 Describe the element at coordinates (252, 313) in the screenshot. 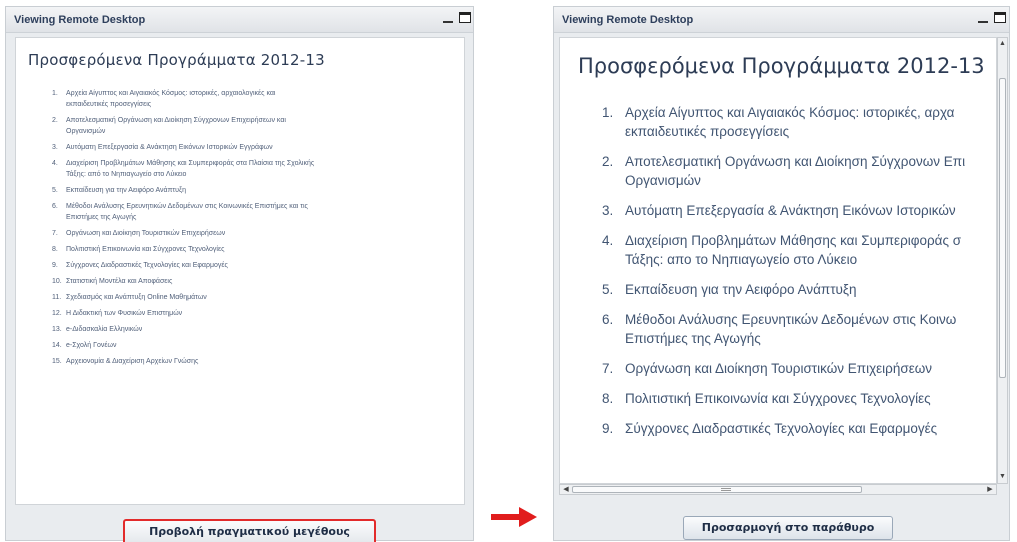

I see `list-item: 12. Η Διδακτική των Φυσικών Επιστημών` at that location.